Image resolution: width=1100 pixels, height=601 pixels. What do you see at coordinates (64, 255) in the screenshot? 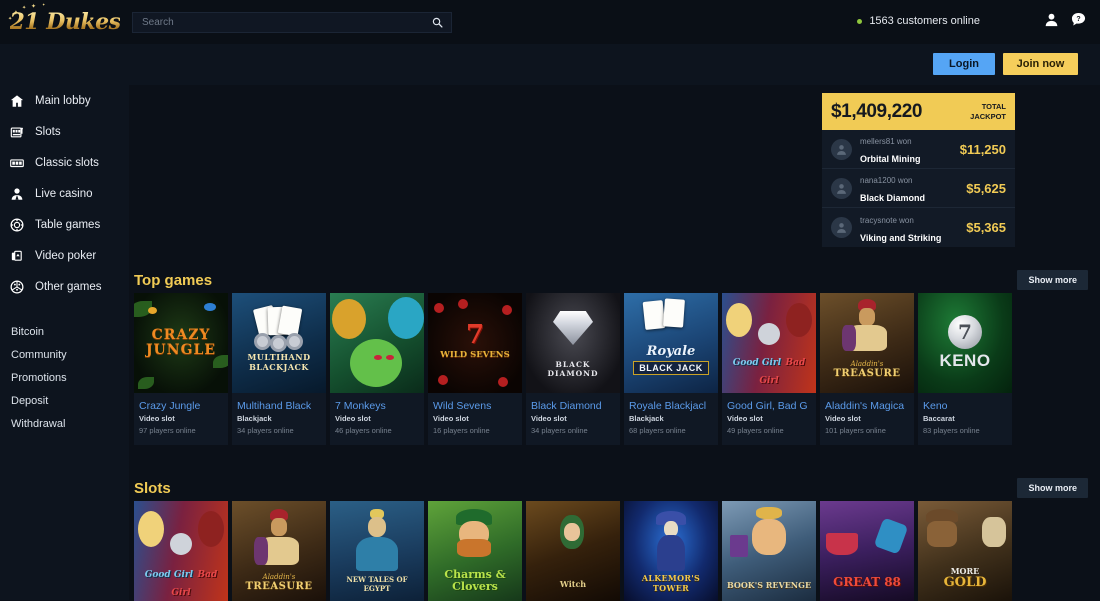
I see `sidebar-item-video-poker: Video poker` at bounding box center [64, 255].